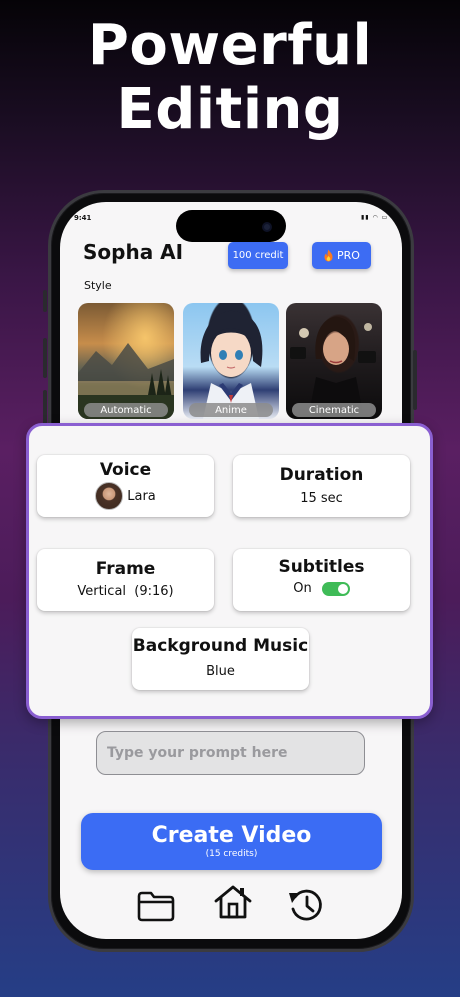  I want to click on voice-setting-card: Voice Lara, so click(125, 486).